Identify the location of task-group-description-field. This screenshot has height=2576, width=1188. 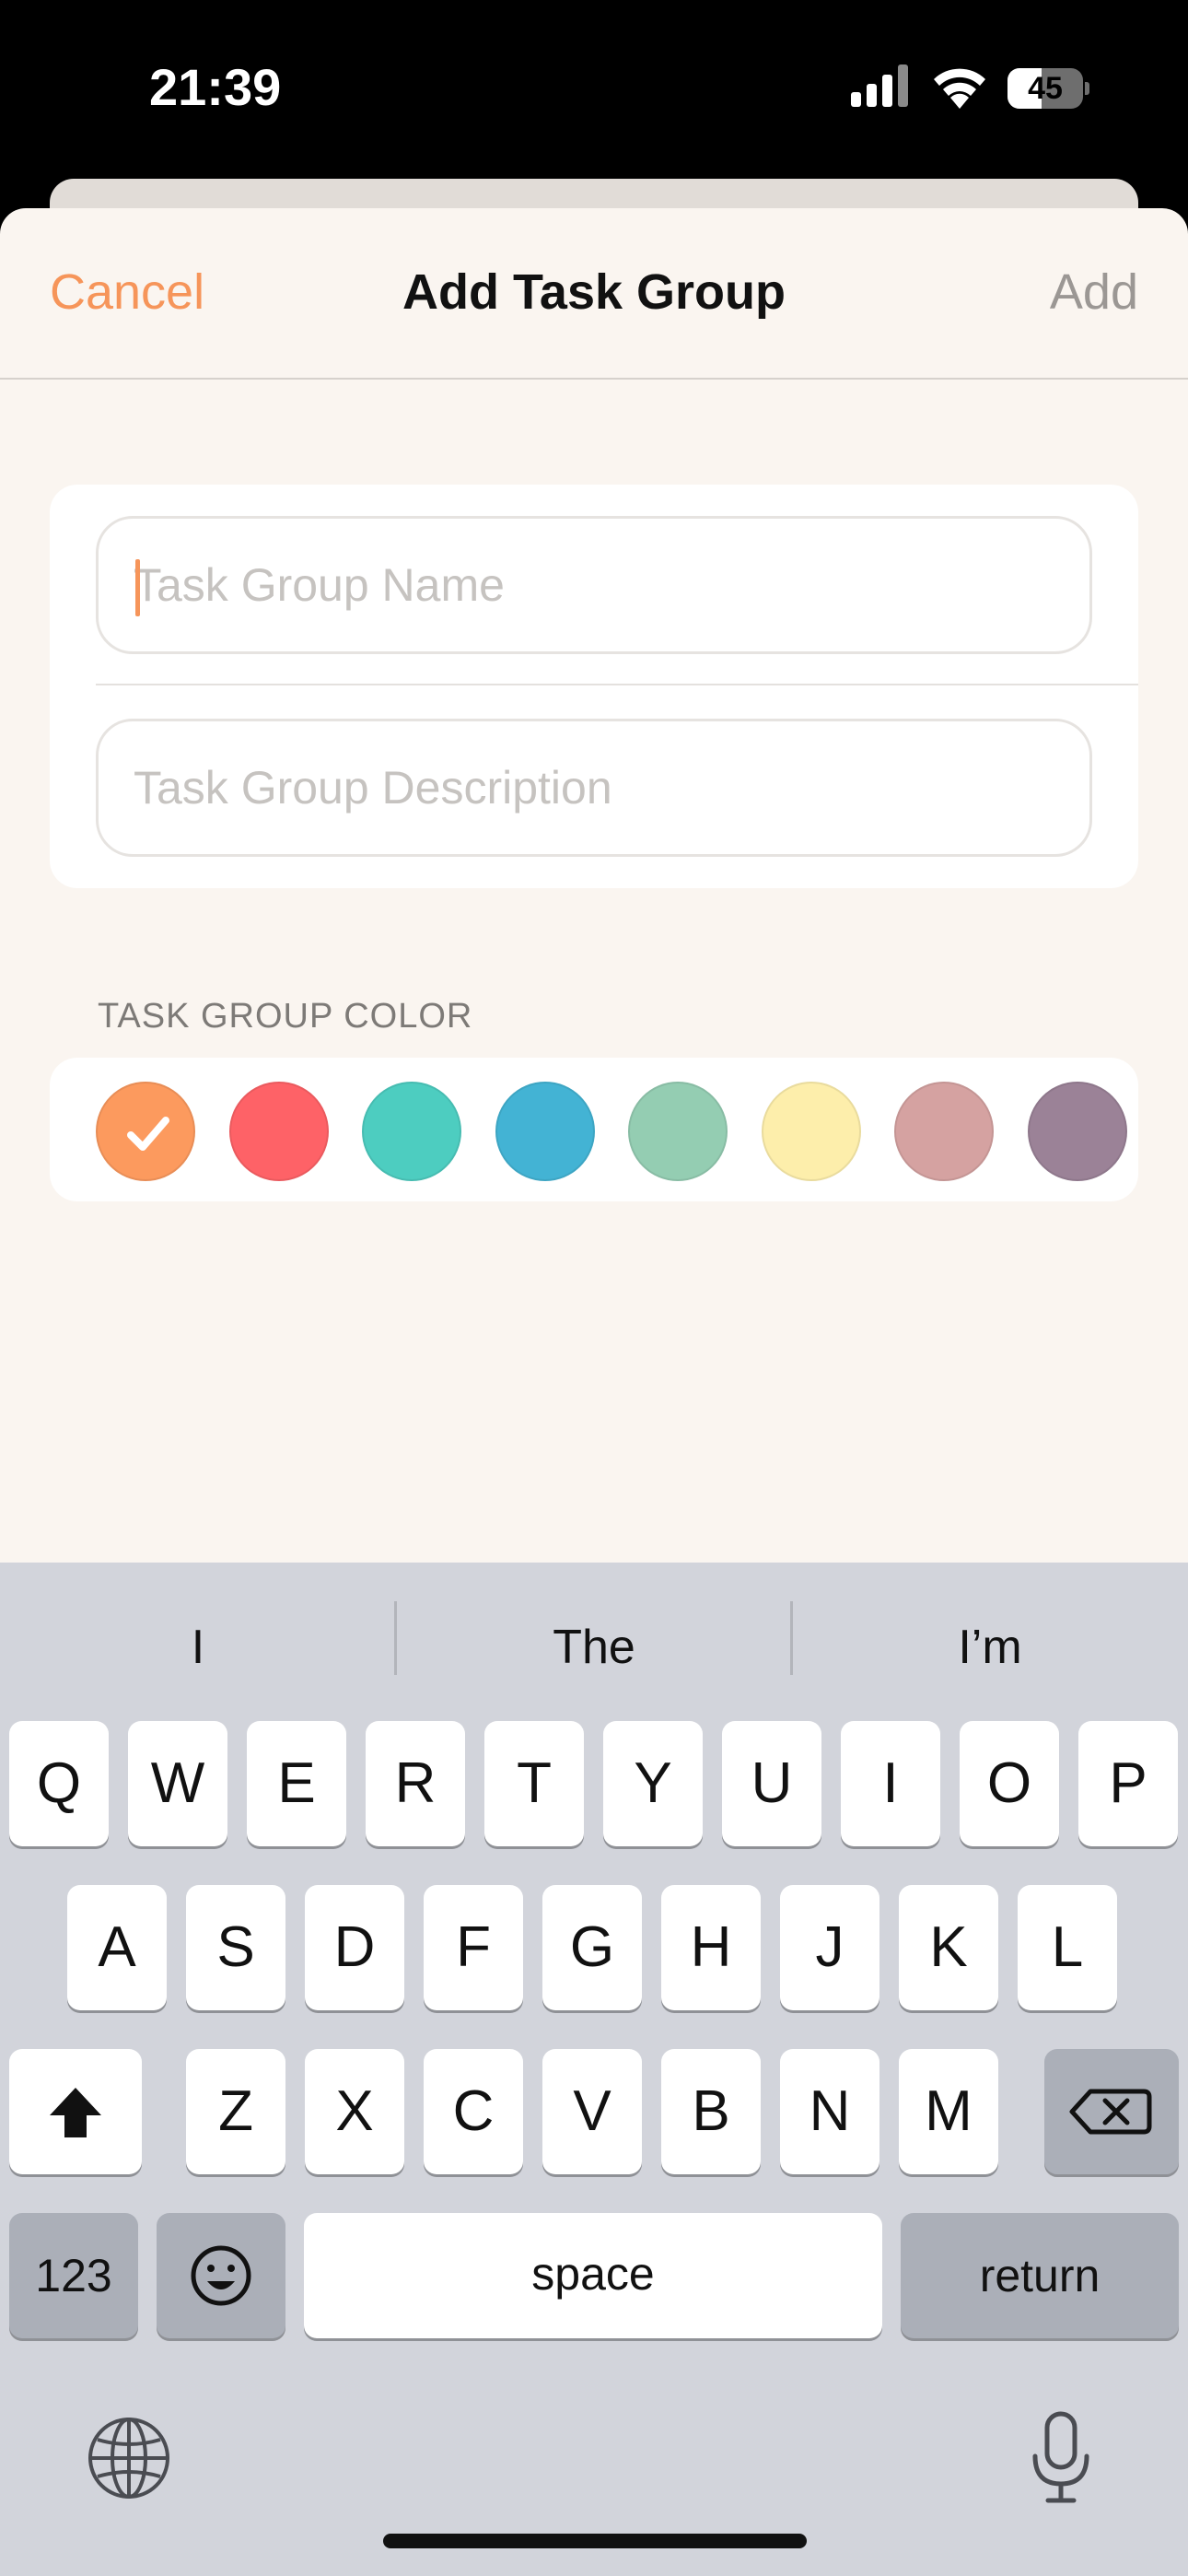
(594, 788).